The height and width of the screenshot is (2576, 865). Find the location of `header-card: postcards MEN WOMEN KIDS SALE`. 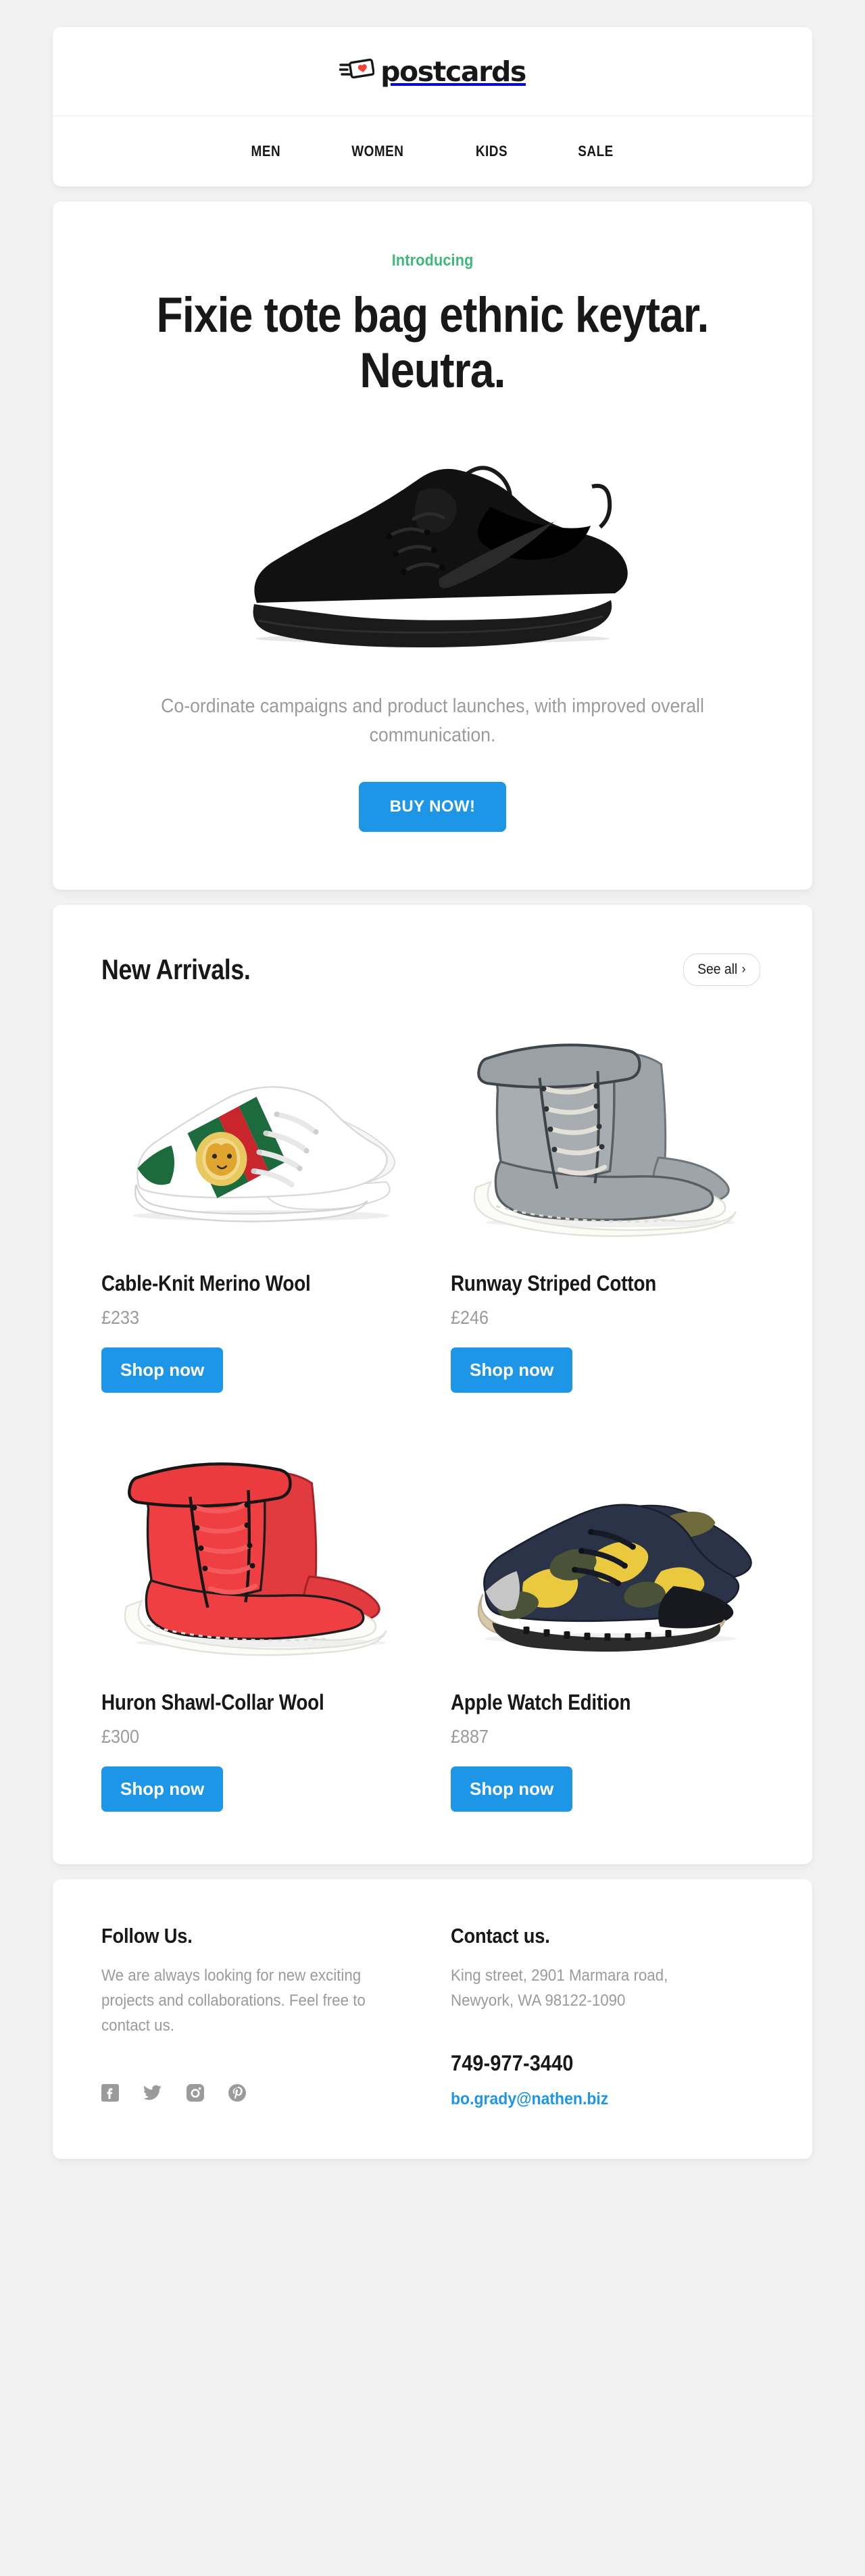

header-card: postcards MEN WOMEN KIDS SALE is located at coordinates (432, 107).